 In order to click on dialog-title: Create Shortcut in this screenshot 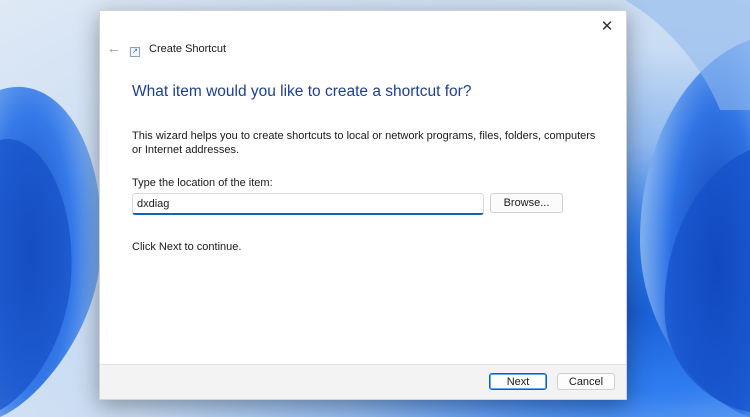, I will do `click(188, 49)`.